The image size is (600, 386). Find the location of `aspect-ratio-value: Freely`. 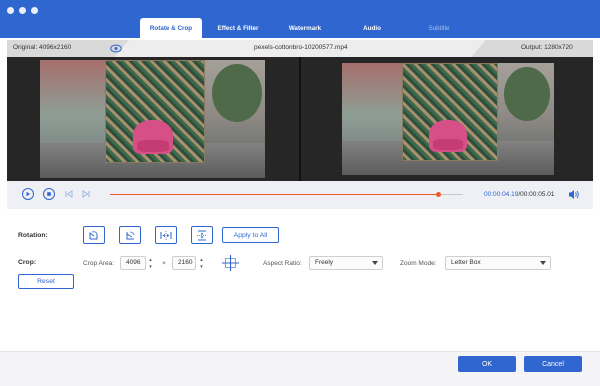

aspect-ratio-value: Freely is located at coordinates (324, 262).